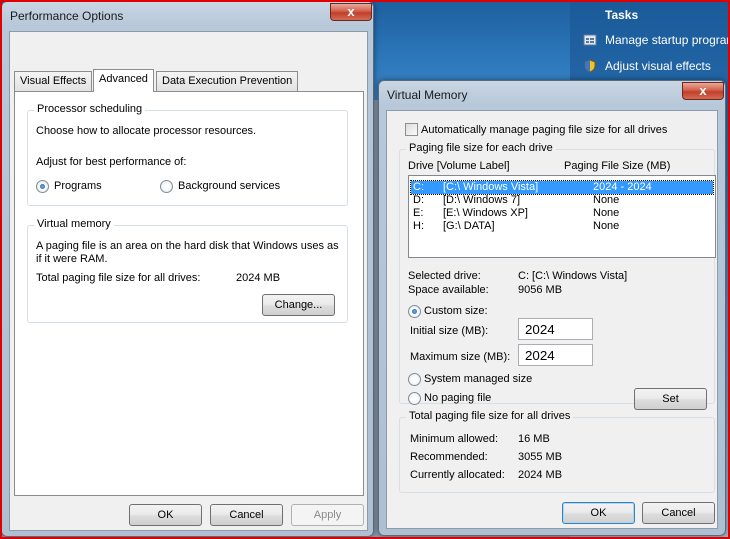  Describe the element at coordinates (67, 16) in the screenshot. I see `window-title: Performance Options` at that location.